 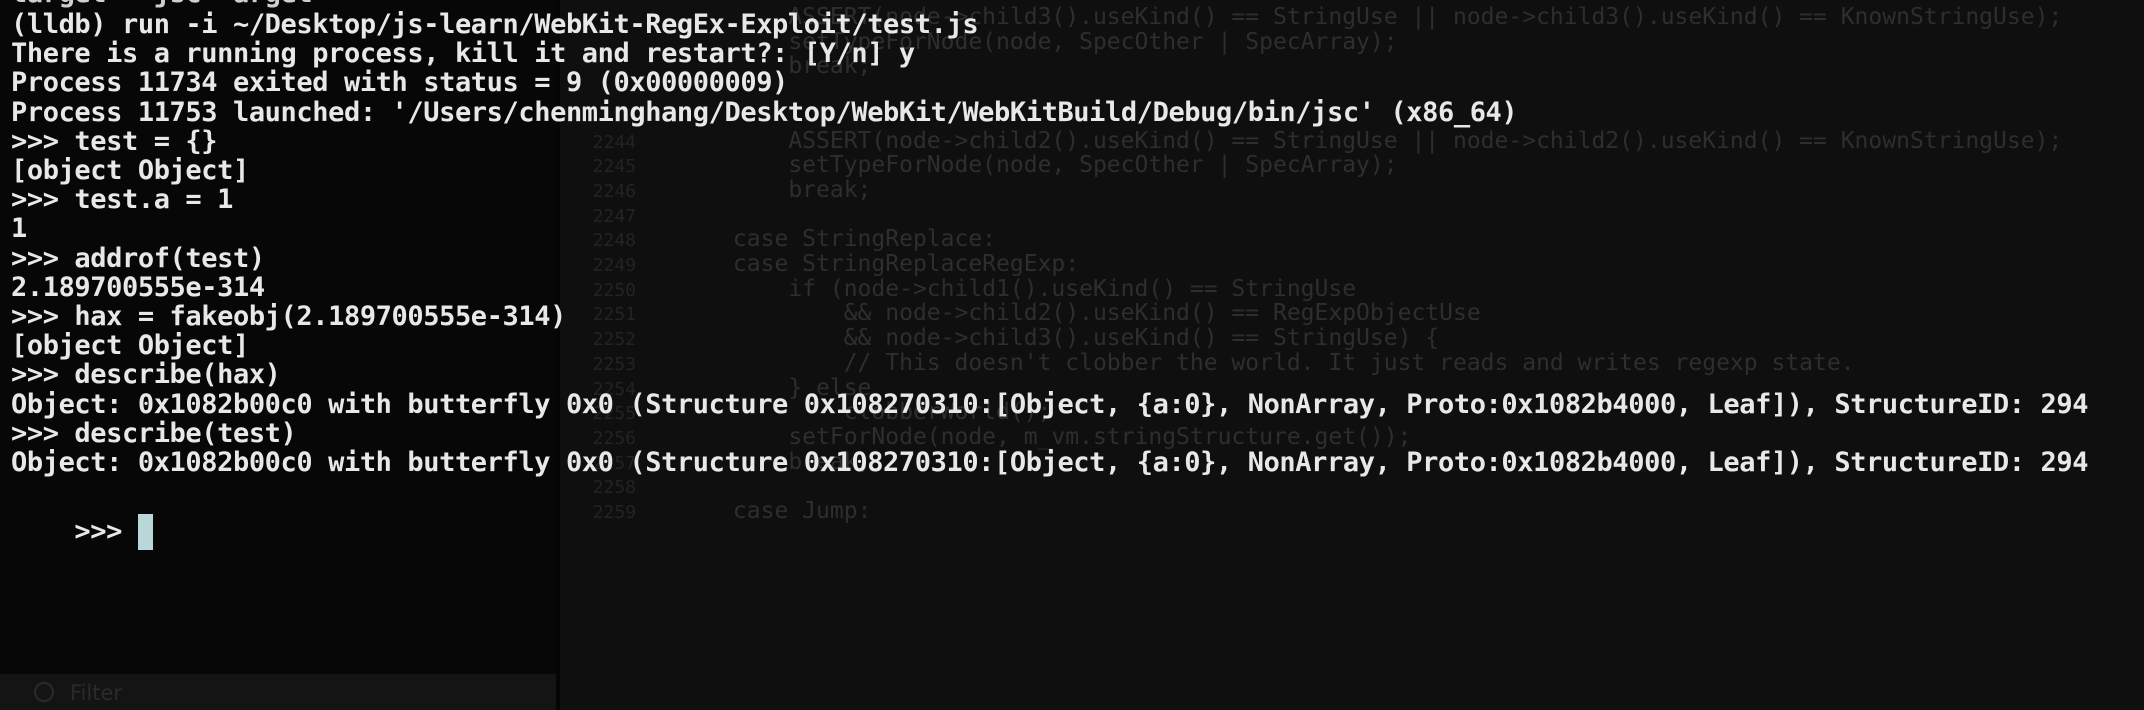 I want to click on text-cursor, so click(x=145, y=532).